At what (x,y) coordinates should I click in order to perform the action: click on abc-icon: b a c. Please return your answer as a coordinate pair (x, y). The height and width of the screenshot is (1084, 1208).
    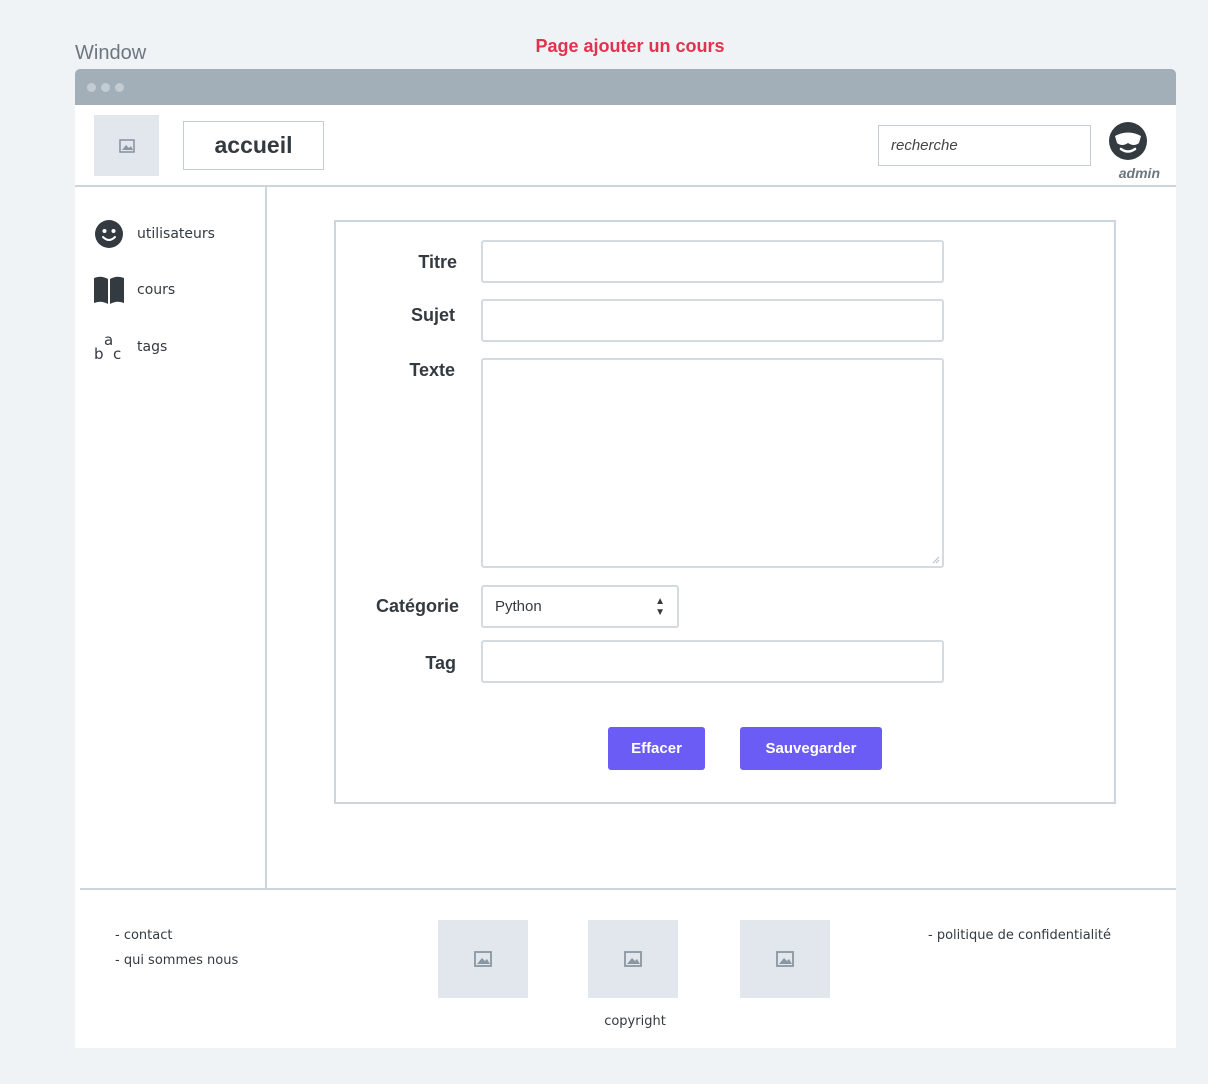
    Looking at the image, I should click on (109, 347).